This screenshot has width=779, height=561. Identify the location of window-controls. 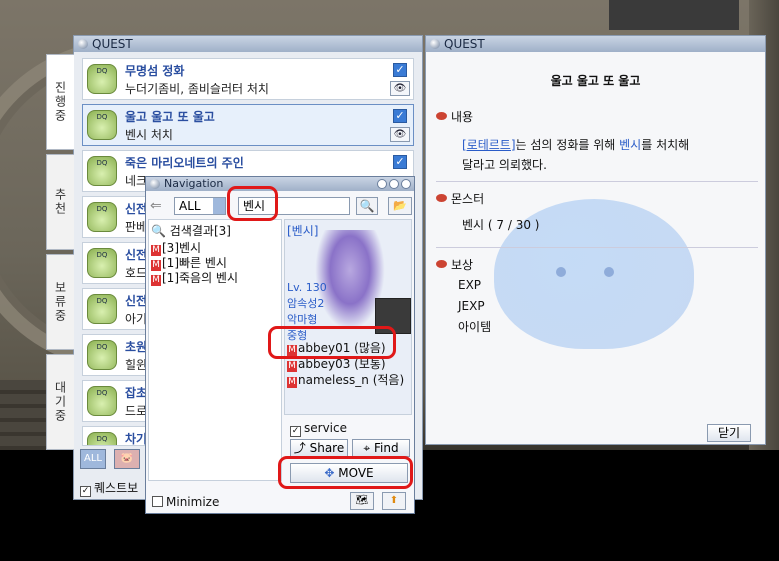
(393, 186).